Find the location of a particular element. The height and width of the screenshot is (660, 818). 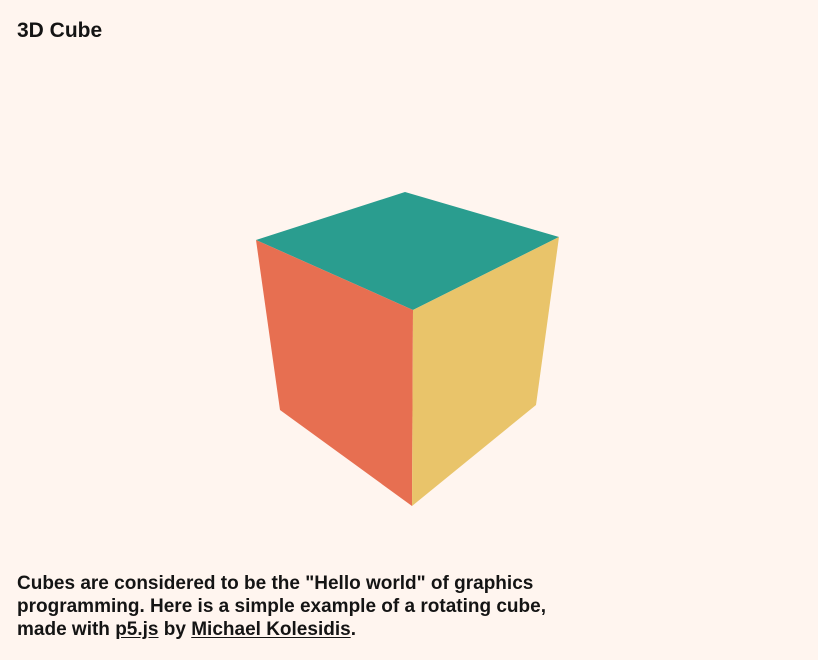

description-by: by is located at coordinates (175, 629).